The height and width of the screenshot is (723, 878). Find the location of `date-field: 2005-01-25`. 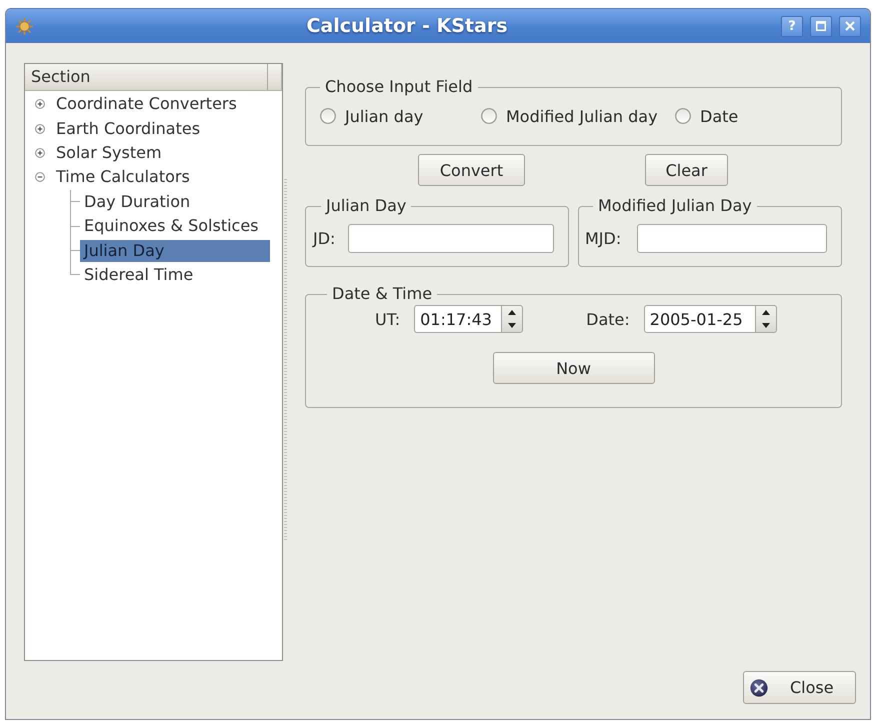

date-field: 2005-01-25 is located at coordinates (699, 319).